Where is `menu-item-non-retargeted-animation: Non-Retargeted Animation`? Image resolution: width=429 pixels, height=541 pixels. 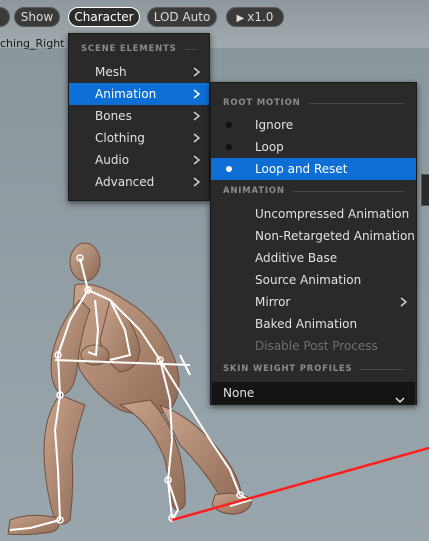 menu-item-non-retargeted-animation: Non-Retargeted Animation is located at coordinates (313, 236).